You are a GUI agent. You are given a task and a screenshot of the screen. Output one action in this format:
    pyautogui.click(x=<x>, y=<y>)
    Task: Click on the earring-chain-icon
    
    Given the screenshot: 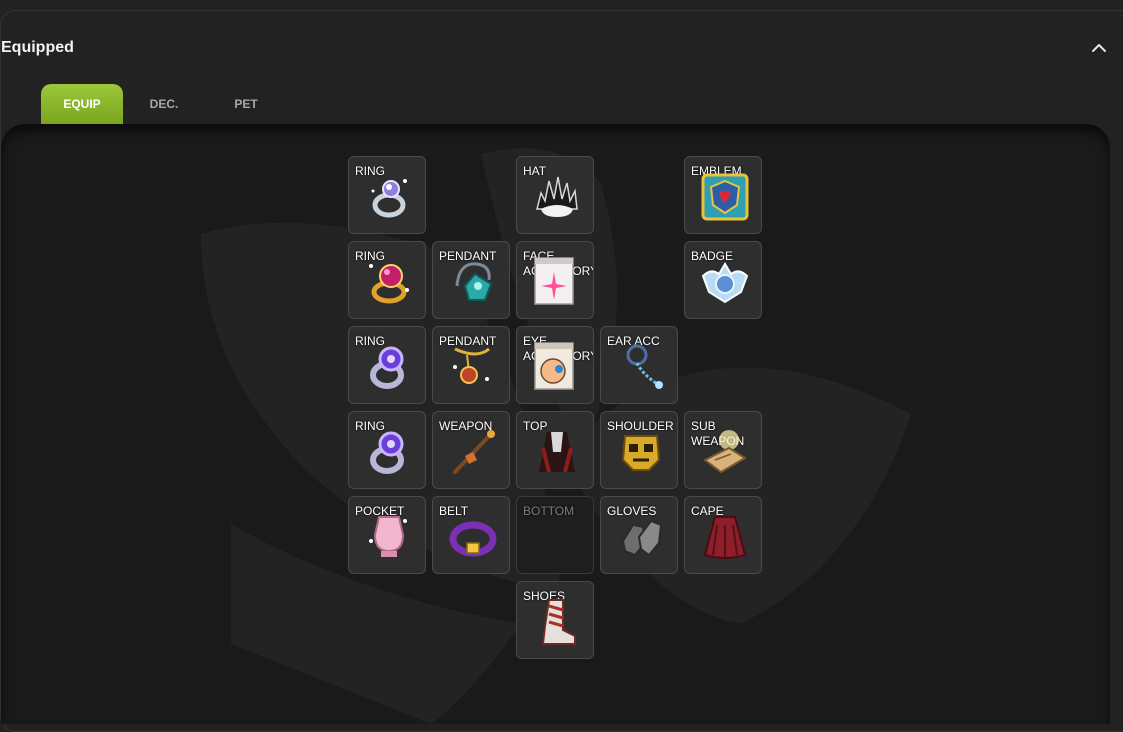 What is the action you would take?
    pyautogui.click(x=644, y=366)
    